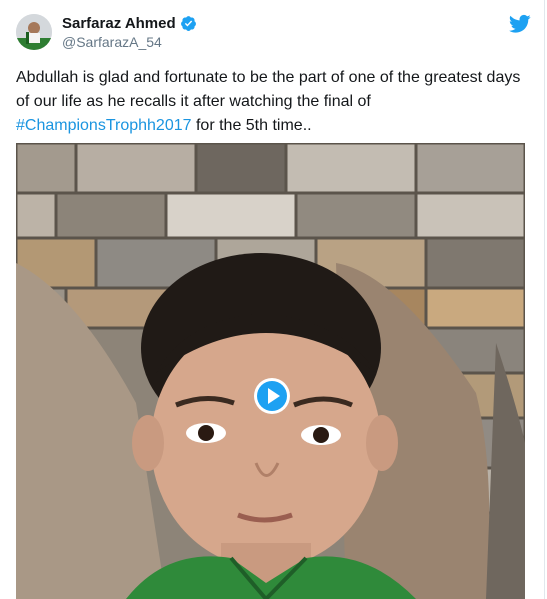 This screenshot has height=599, width=547. I want to click on avatar-image, so click(34, 32).